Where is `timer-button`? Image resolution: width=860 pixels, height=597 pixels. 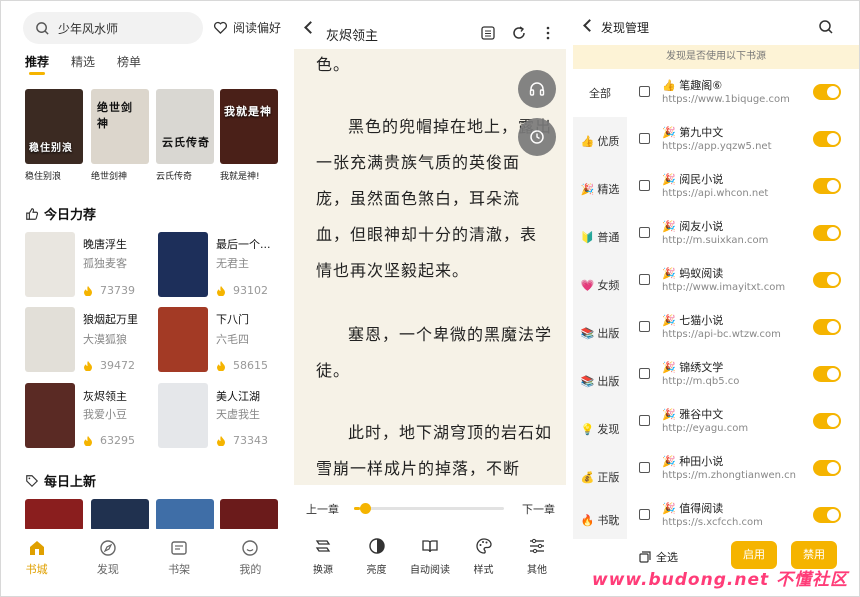 timer-button is located at coordinates (537, 137).